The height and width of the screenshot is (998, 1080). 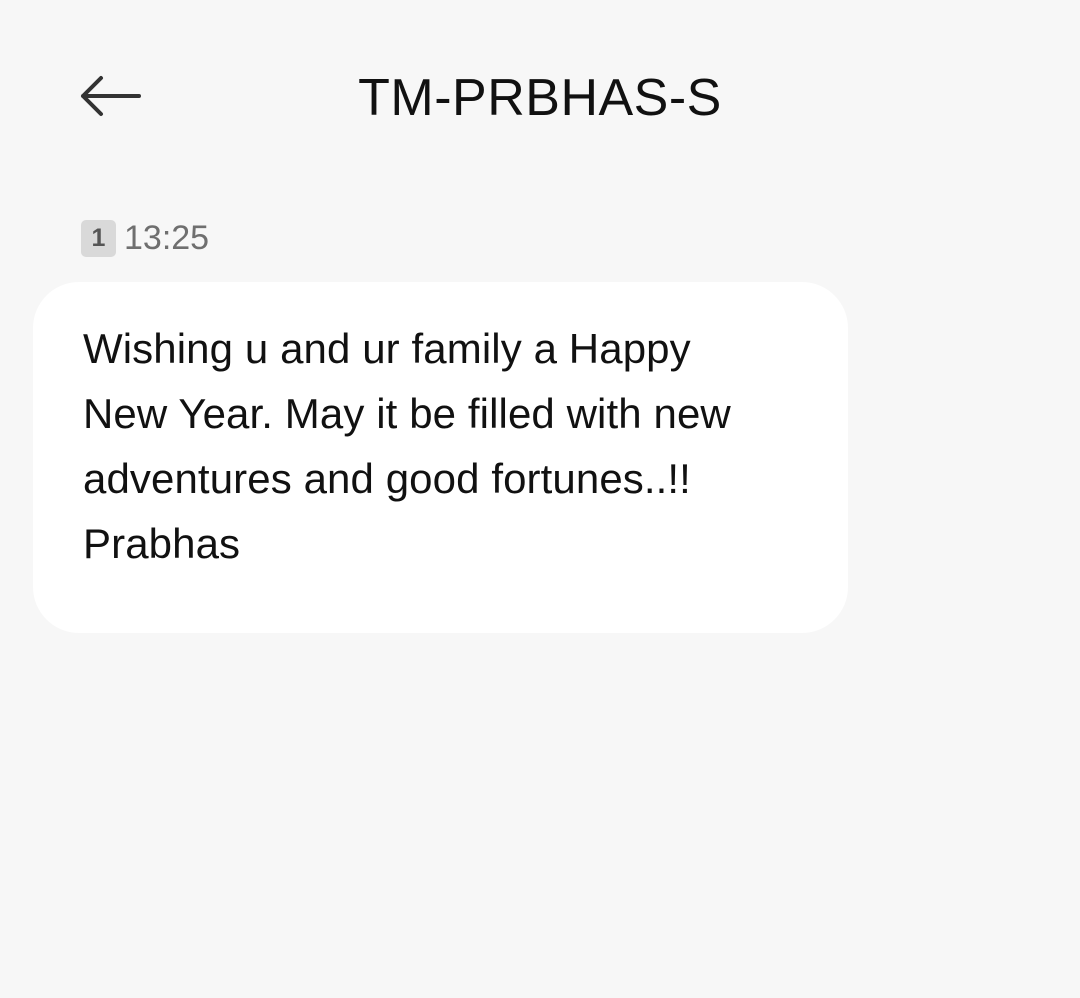 I want to click on conversation-title: TM-PRBHAS-S, so click(x=540, y=98).